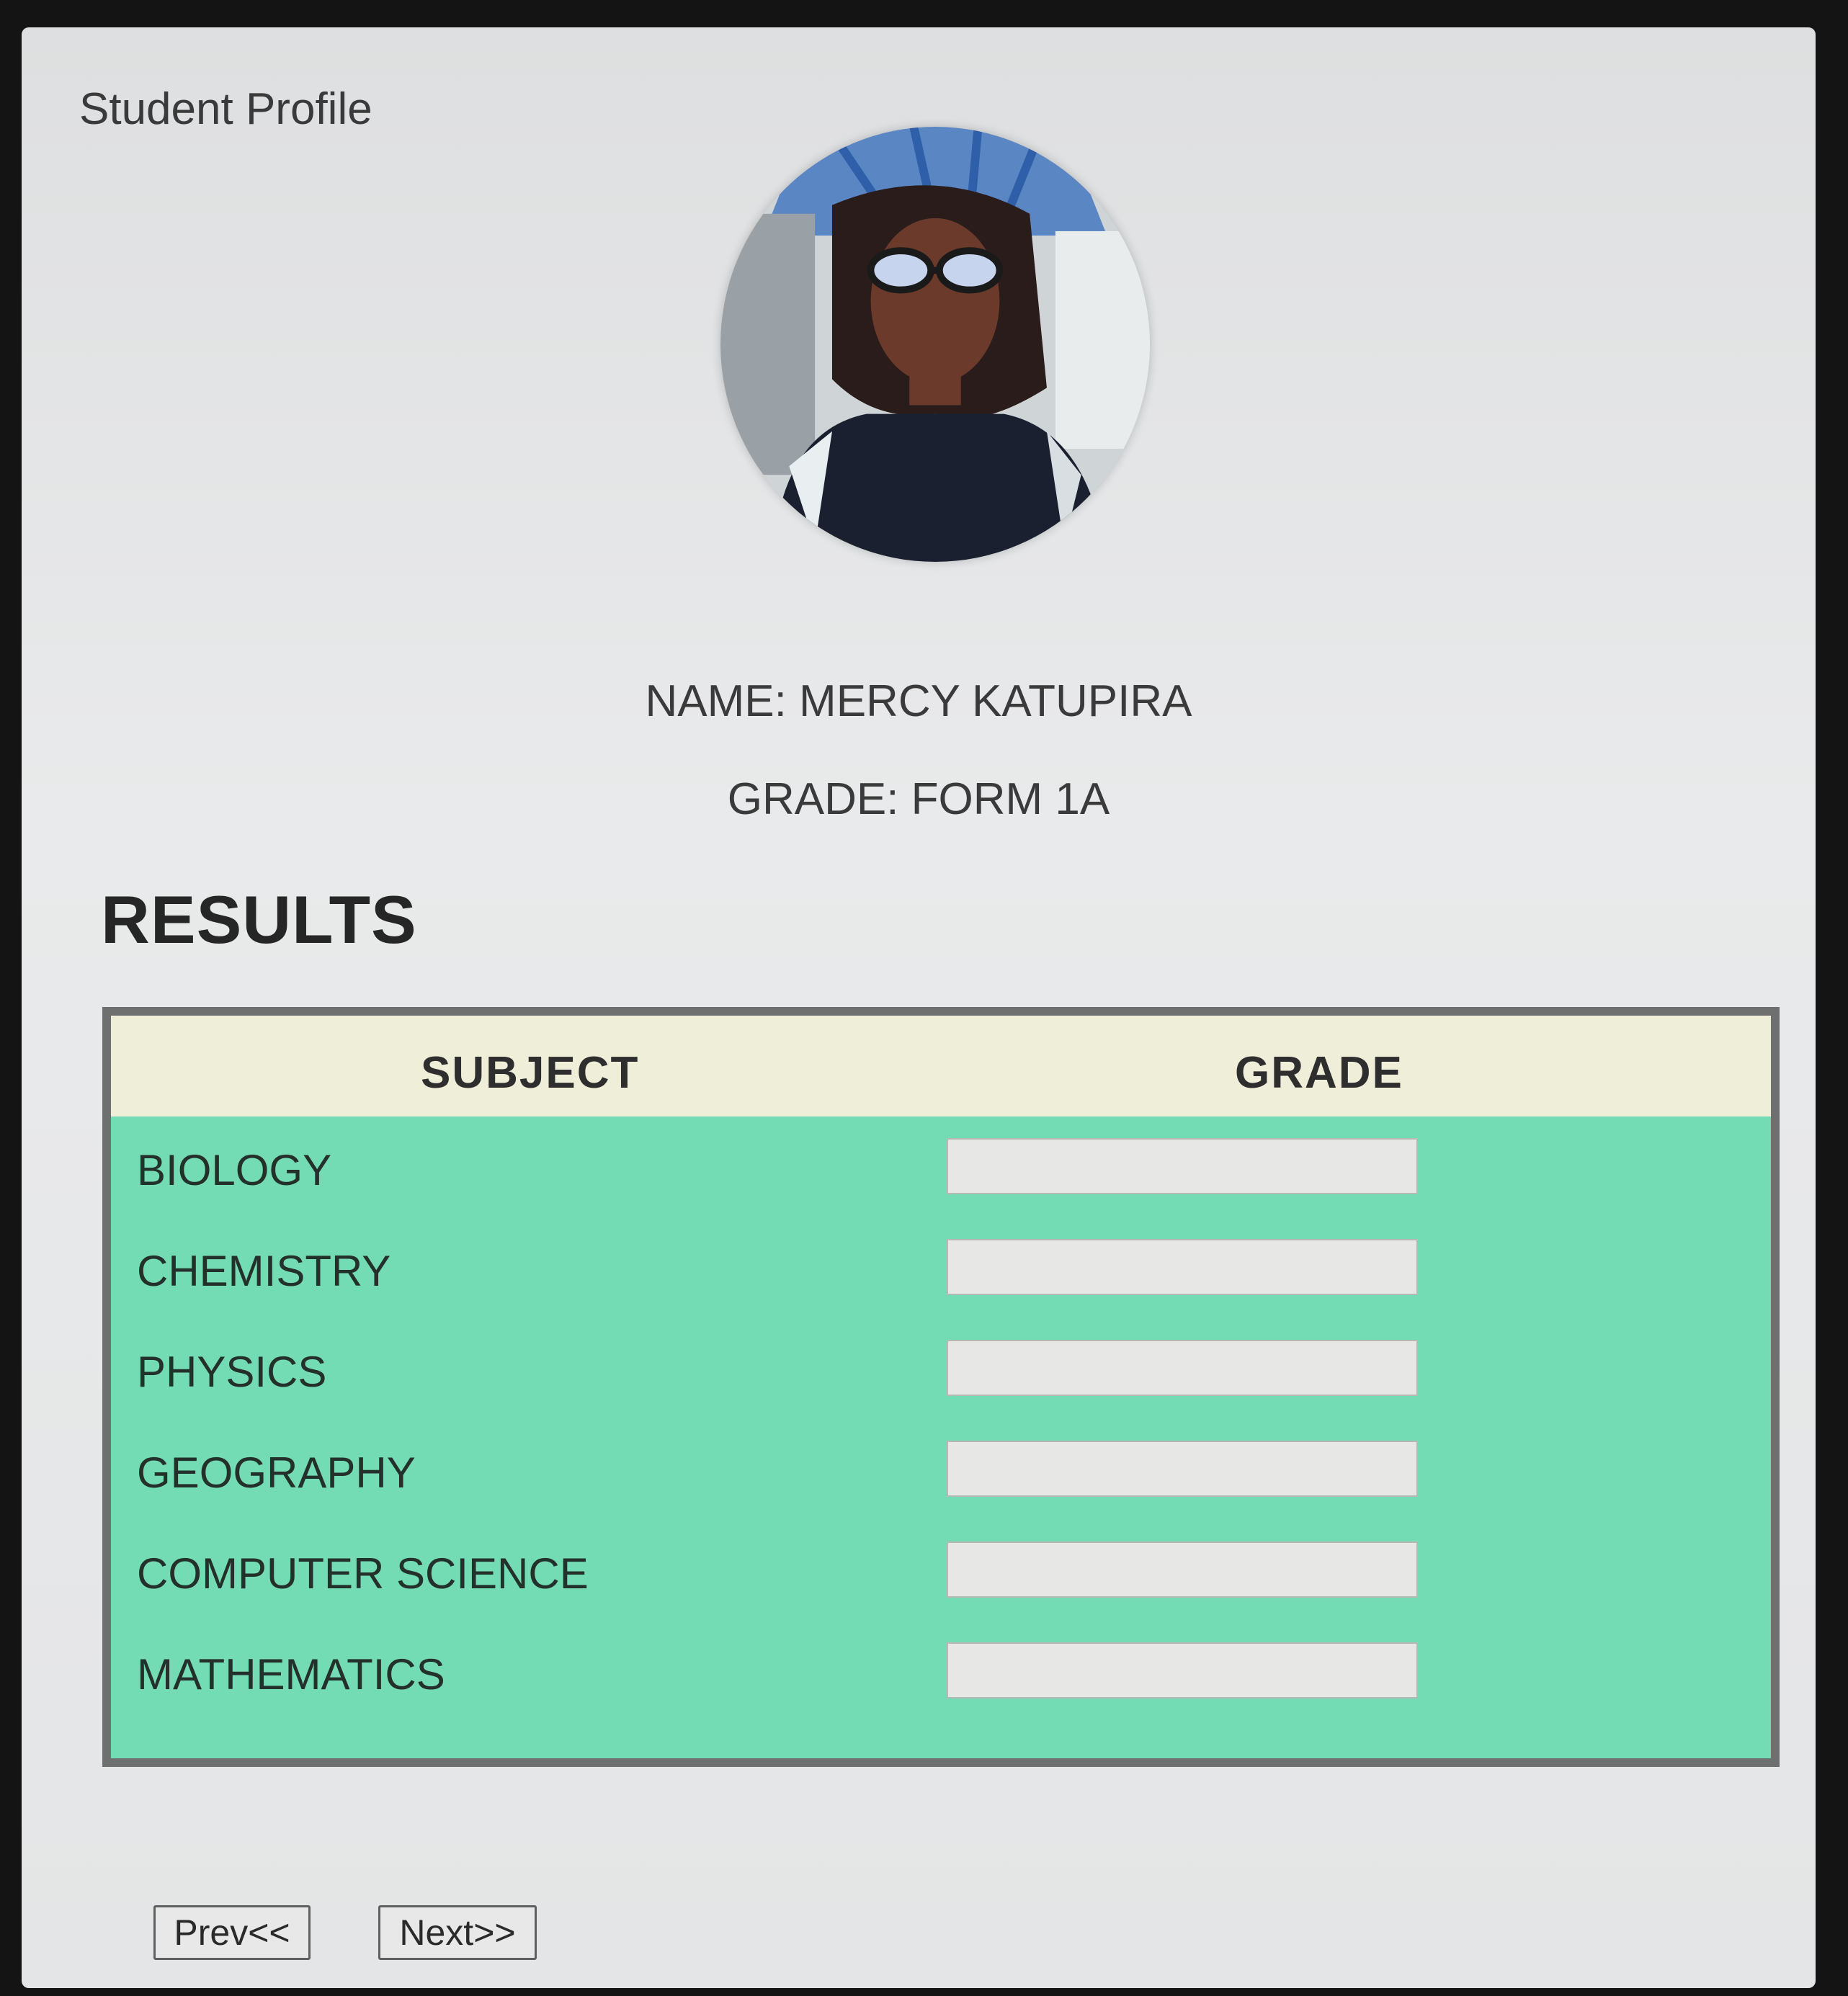 The image size is (1848, 1996). I want to click on profile-photo-image, so click(935, 345).